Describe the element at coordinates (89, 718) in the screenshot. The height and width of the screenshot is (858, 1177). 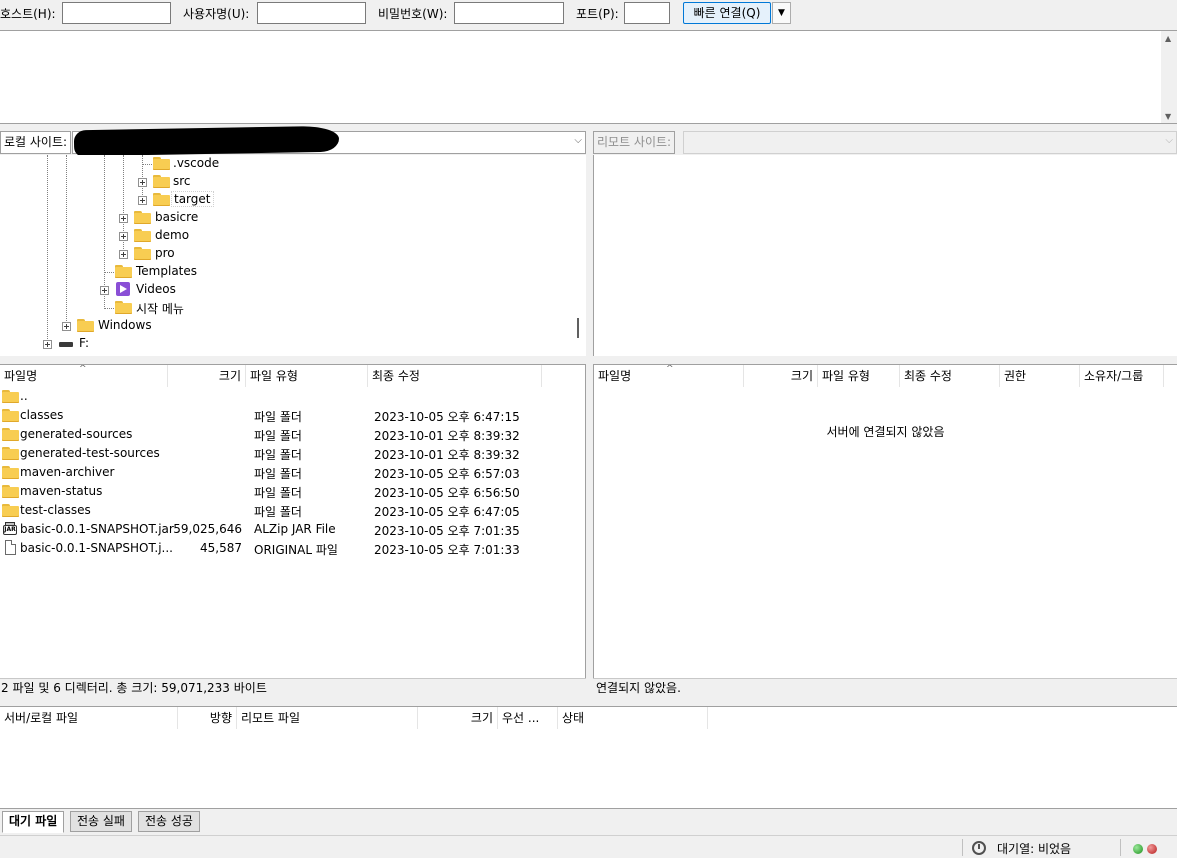
I see `queue-header-local-file: 서버/로컬 파일` at that location.